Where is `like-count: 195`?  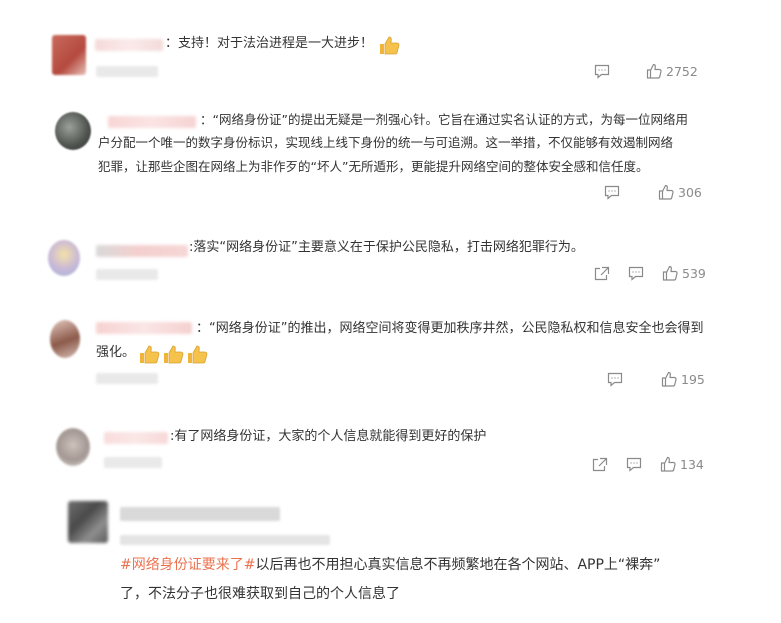
like-count: 195 is located at coordinates (693, 379).